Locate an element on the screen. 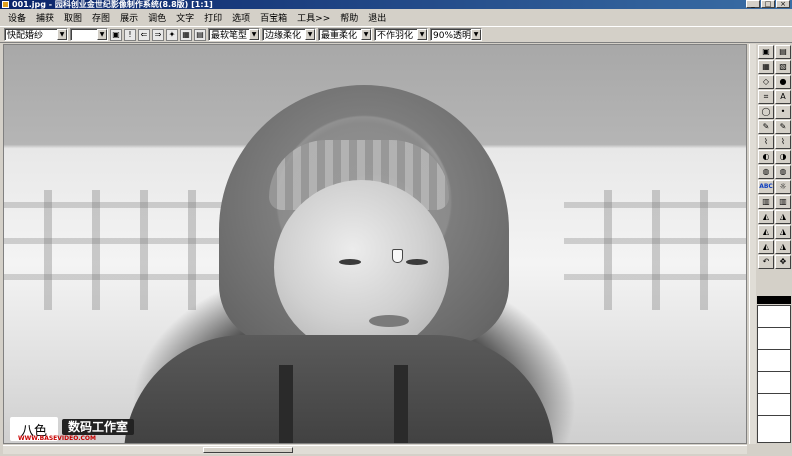 This screenshot has height=456, width=792. color-bar is located at coordinates (774, 300).